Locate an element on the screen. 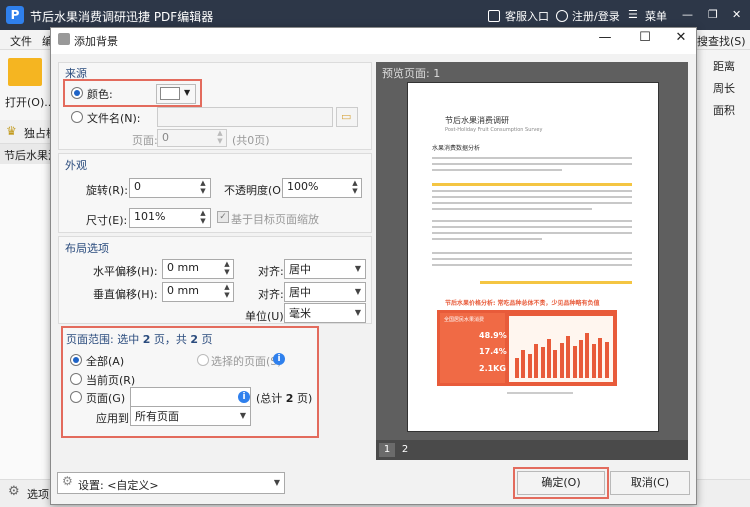 This screenshot has height=507, width=750. pages-label: 页面(G) is located at coordinates (106, 398).